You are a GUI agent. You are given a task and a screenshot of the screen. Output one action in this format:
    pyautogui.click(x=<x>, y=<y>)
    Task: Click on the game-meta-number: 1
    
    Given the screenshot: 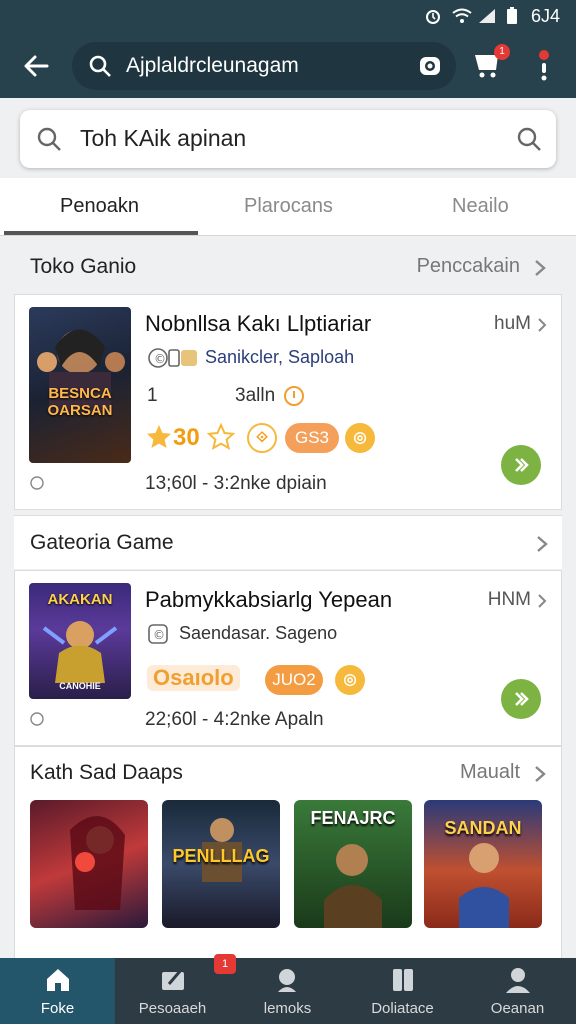 What is the action you would take?
    pyautogui.click(x=152, y=395)
    